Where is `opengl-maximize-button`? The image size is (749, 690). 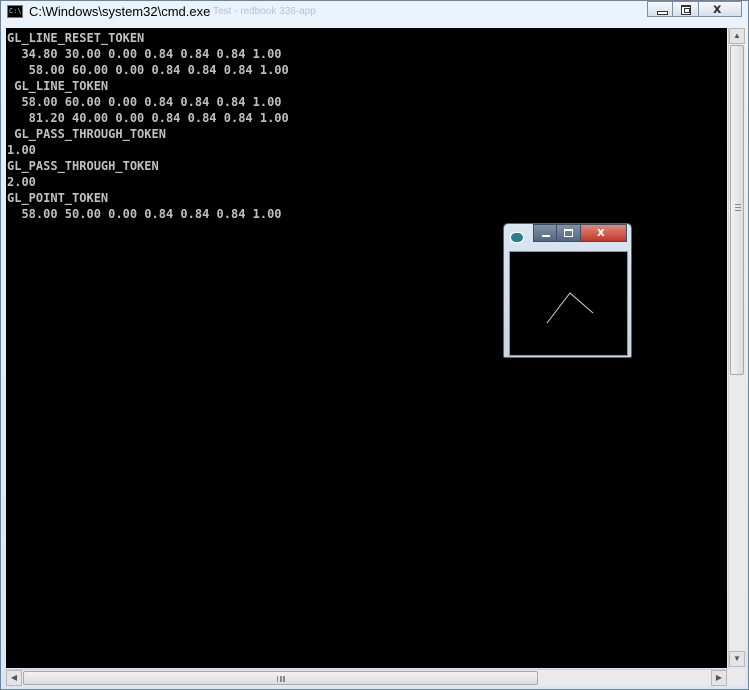 opengl-maximize-button is located at coordinates (569, 233).